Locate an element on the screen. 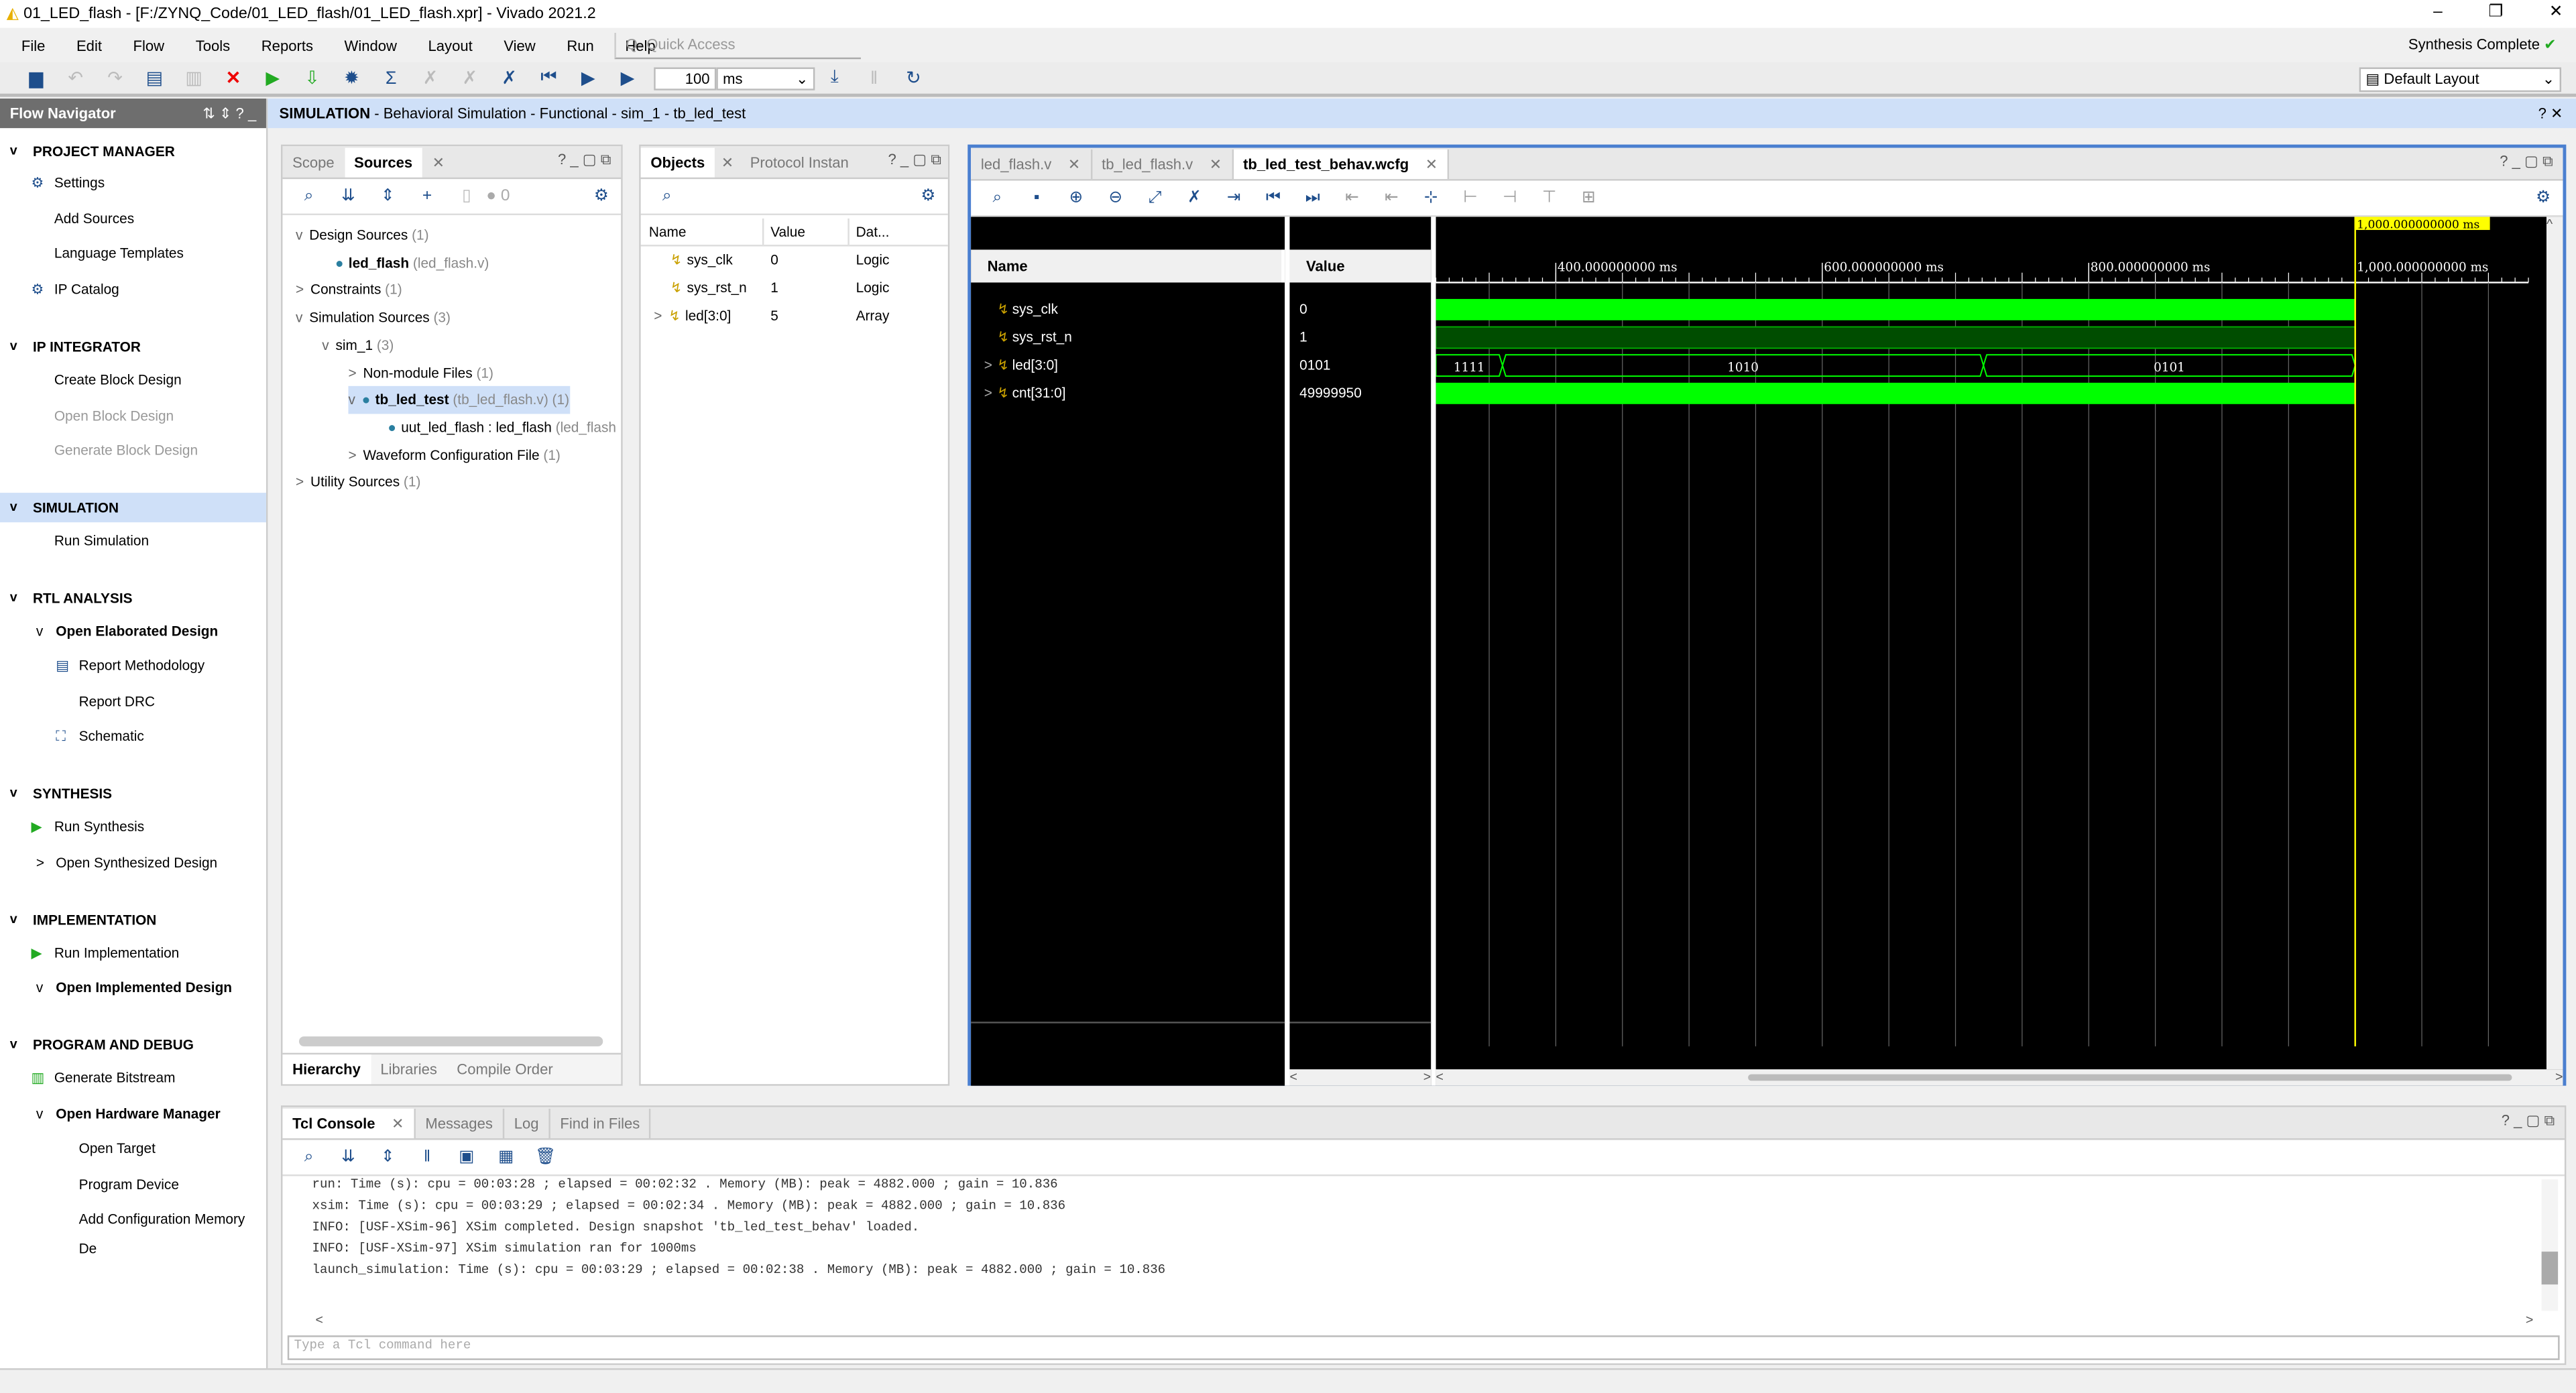 The height and width of the screenshot is (1393, 2576). object-row: ↯ sys_rst_n 1 Logic is located at coordinates (794, 288).